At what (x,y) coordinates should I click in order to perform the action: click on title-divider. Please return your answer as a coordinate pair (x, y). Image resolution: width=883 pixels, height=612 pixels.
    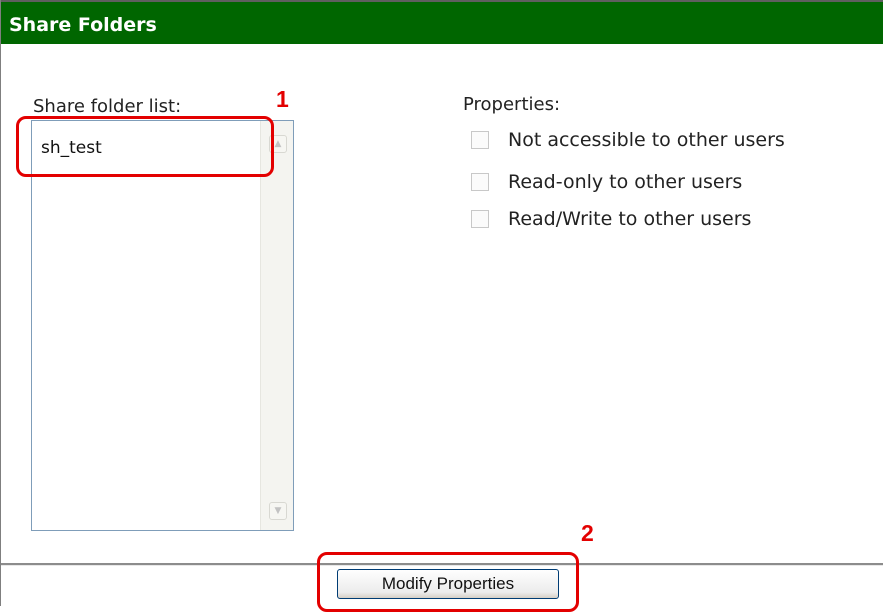
    Looking at the image, I should click on (442, 44).